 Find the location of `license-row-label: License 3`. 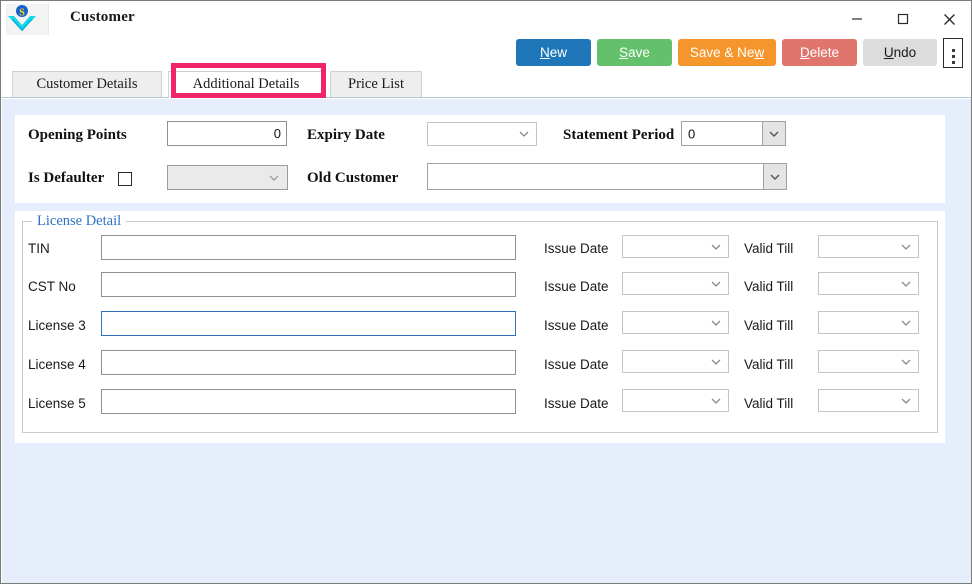

license-row-label: License 3 is located at coordinates (57, 325).